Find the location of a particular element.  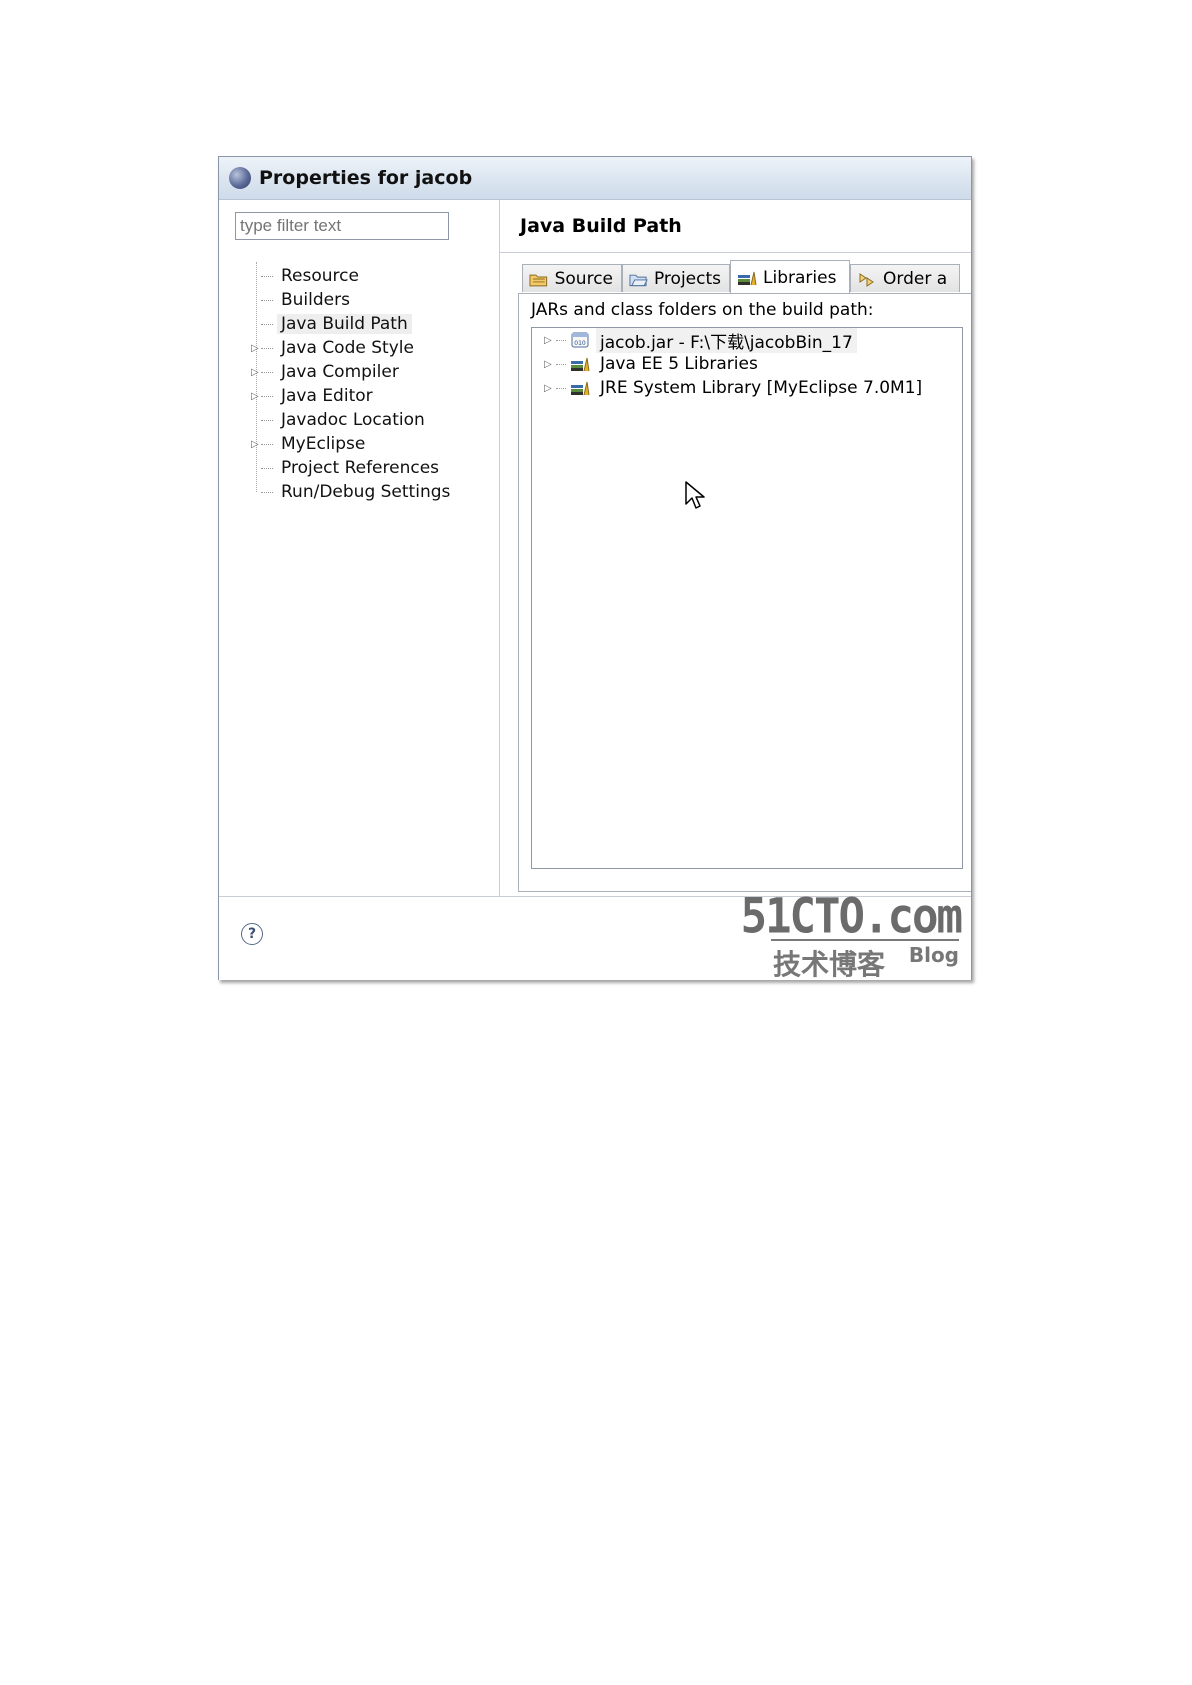

watermark-divider is located at coordinates (865, 940).